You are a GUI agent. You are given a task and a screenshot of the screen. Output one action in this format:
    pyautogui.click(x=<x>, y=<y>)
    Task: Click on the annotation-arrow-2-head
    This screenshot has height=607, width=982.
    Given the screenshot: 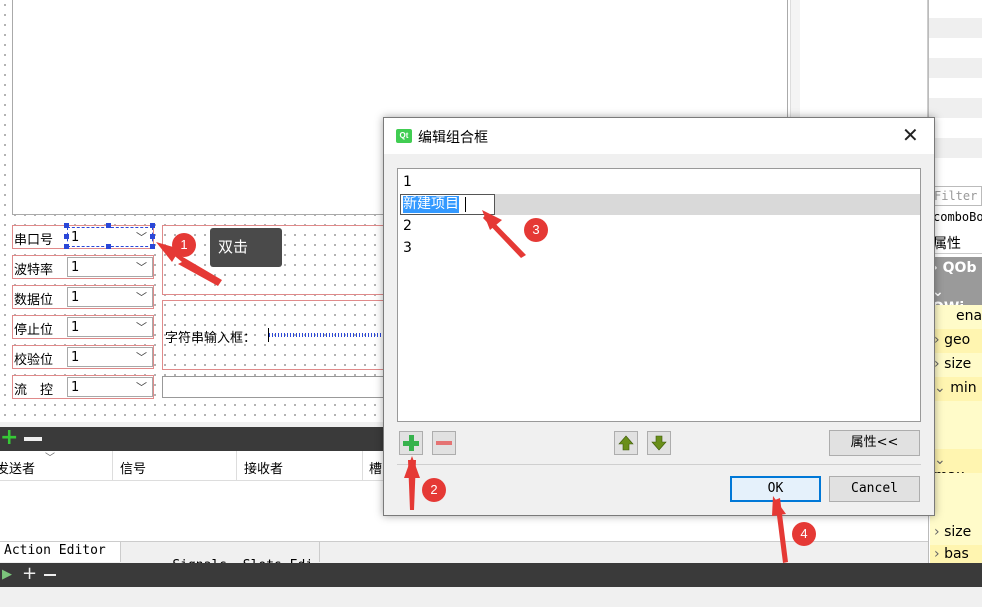 What is the action you would take?
    pyautogui.click(x=412, y=467)
    